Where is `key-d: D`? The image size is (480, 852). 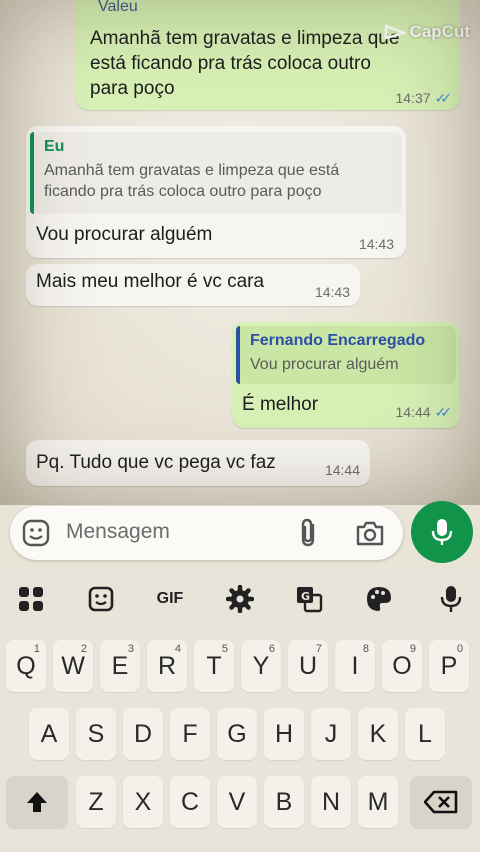
key-d: D is located at coordinates (143, 734).